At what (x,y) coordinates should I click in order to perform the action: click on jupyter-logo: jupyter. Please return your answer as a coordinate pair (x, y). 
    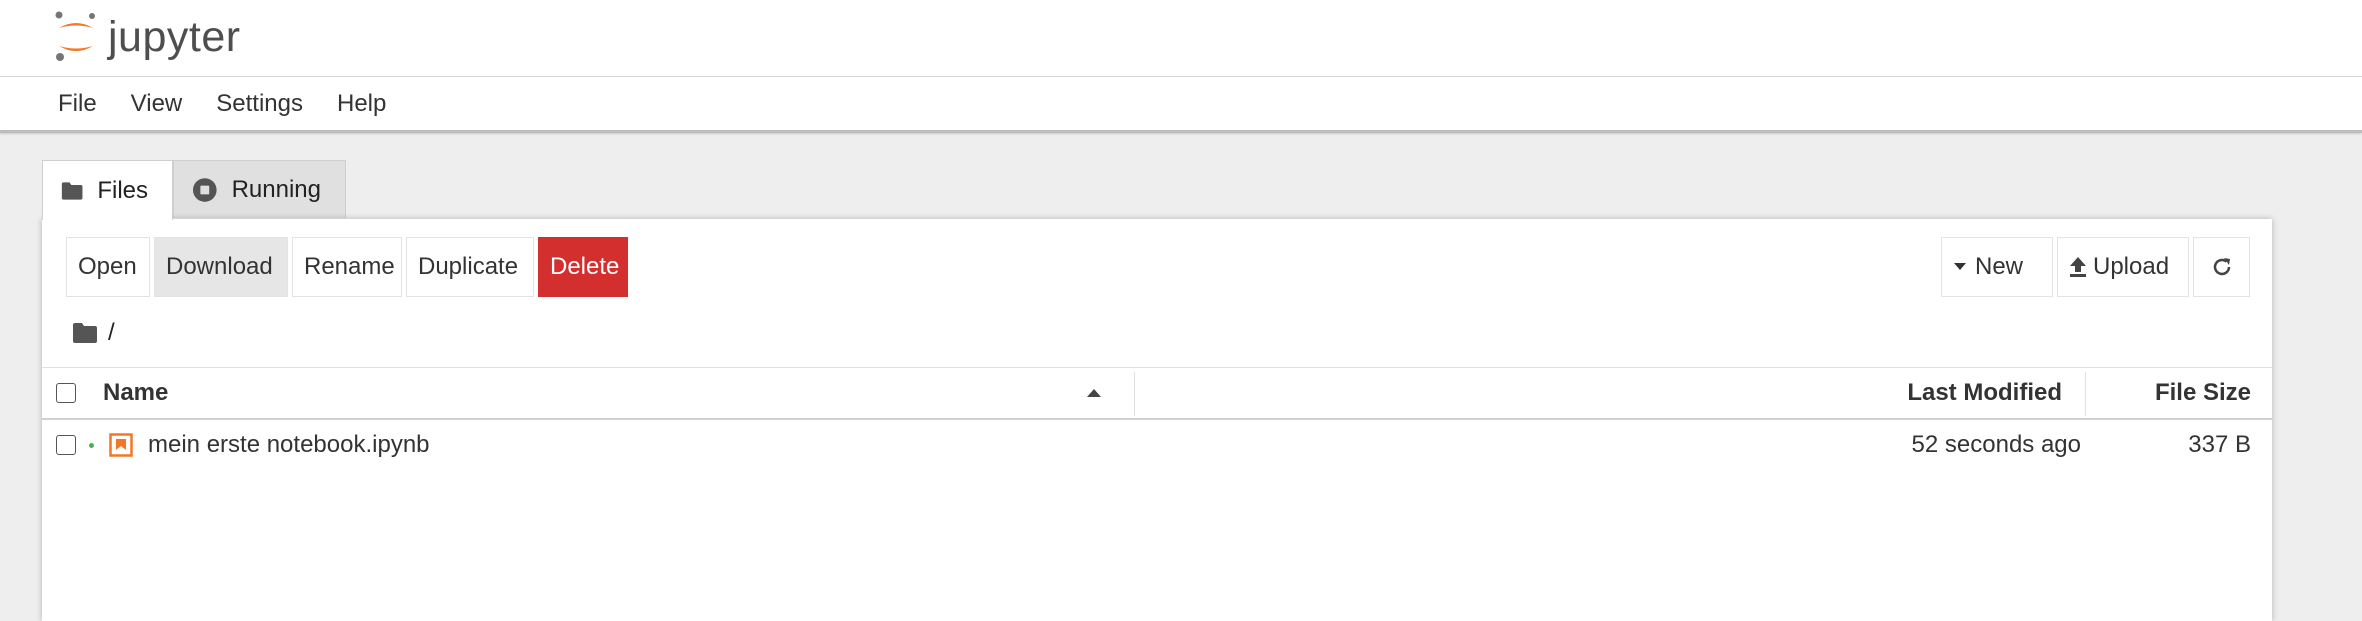
    Looking at the image, I should click on (147, 37).